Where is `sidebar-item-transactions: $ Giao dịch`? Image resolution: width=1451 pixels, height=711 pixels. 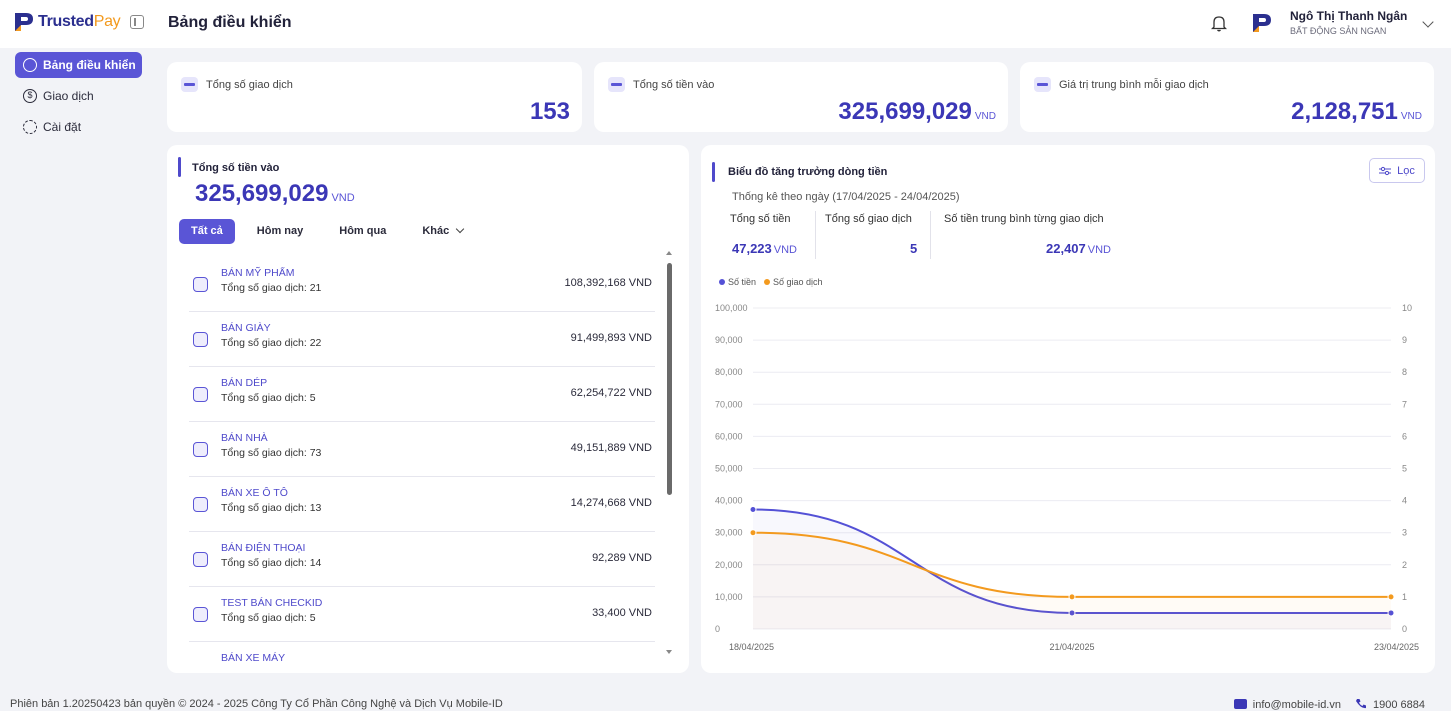 sidebar-item-transactions: $ Giao dịch is located at coordinates (78, 96).